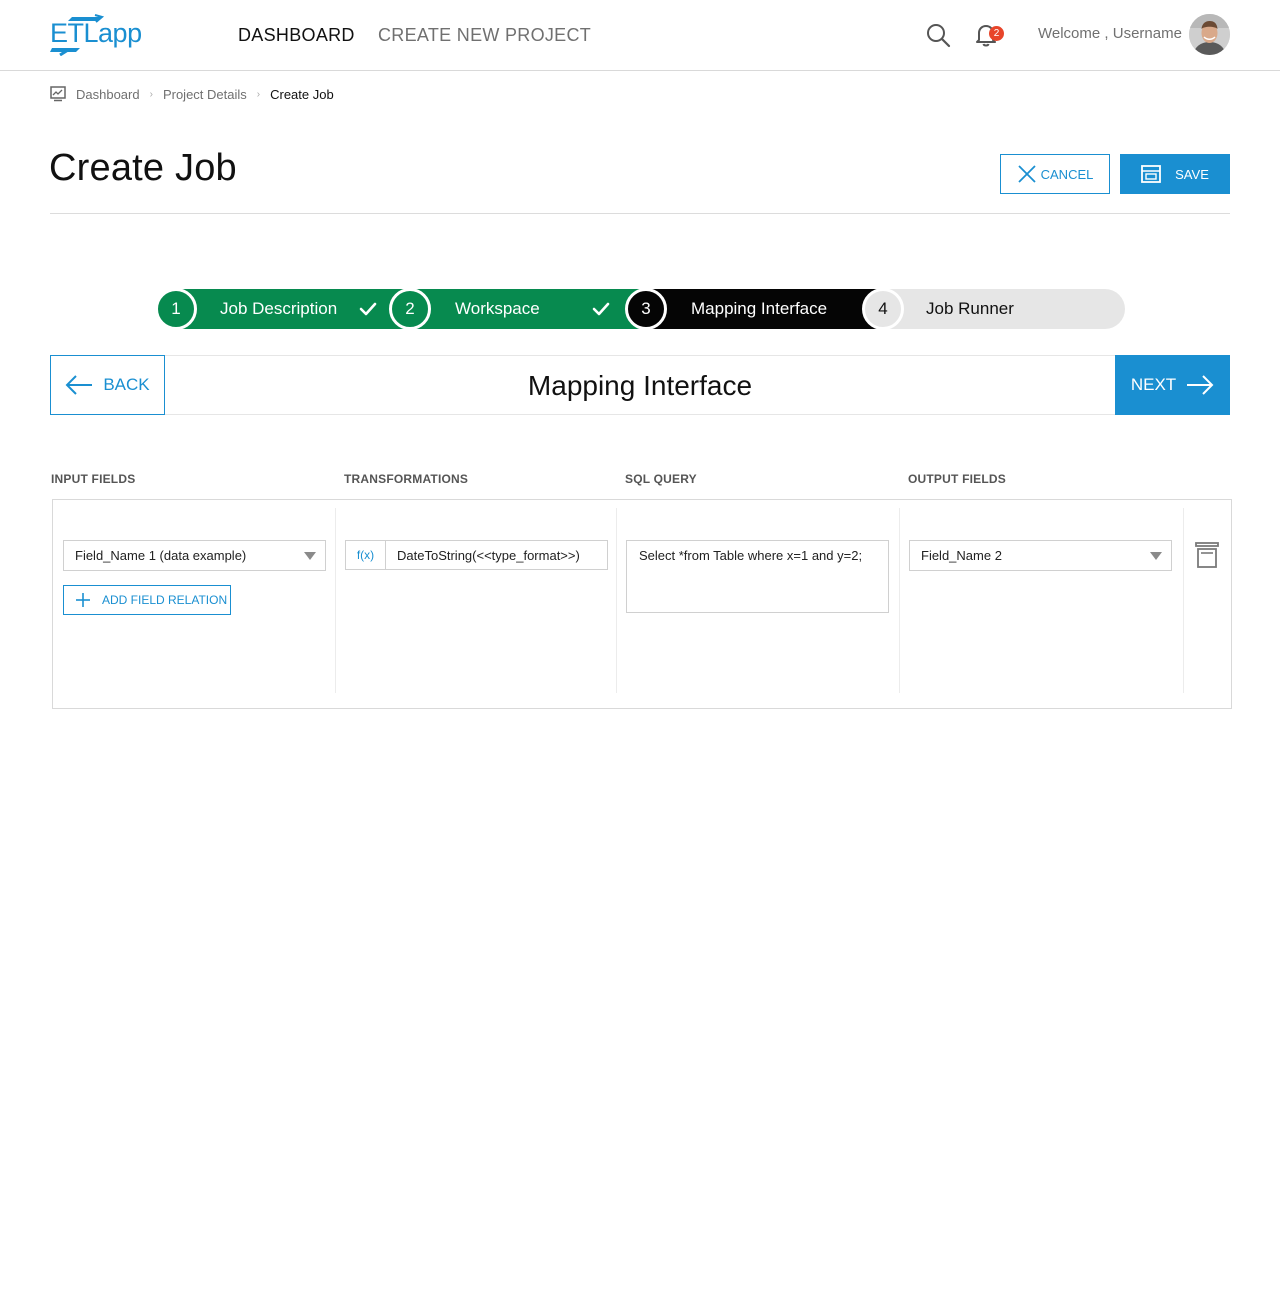  What do you see at coordinates (1026, 174) in the screenshot?
I see `close-icon` at bounding box center [1026, 174].